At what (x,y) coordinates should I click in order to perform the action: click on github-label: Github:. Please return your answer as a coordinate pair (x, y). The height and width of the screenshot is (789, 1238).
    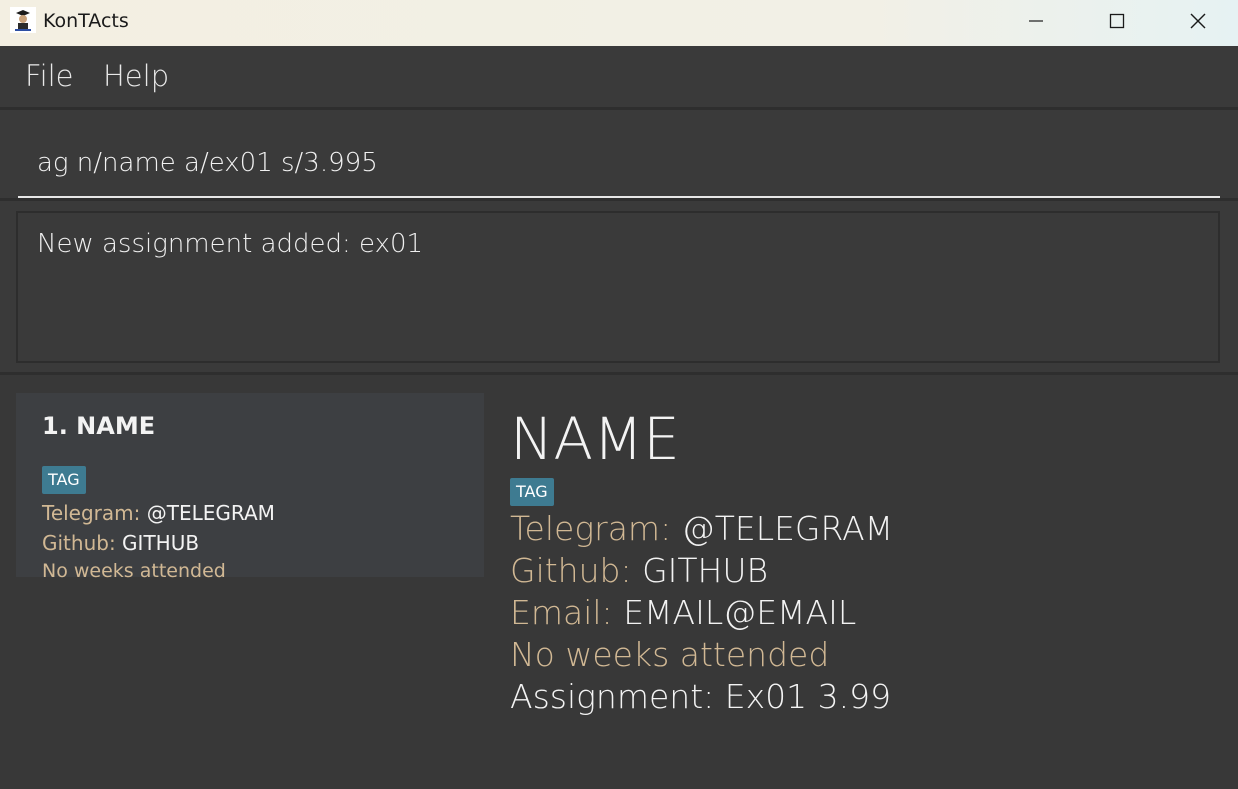
    Looking at the image, I should click on (79, 543).